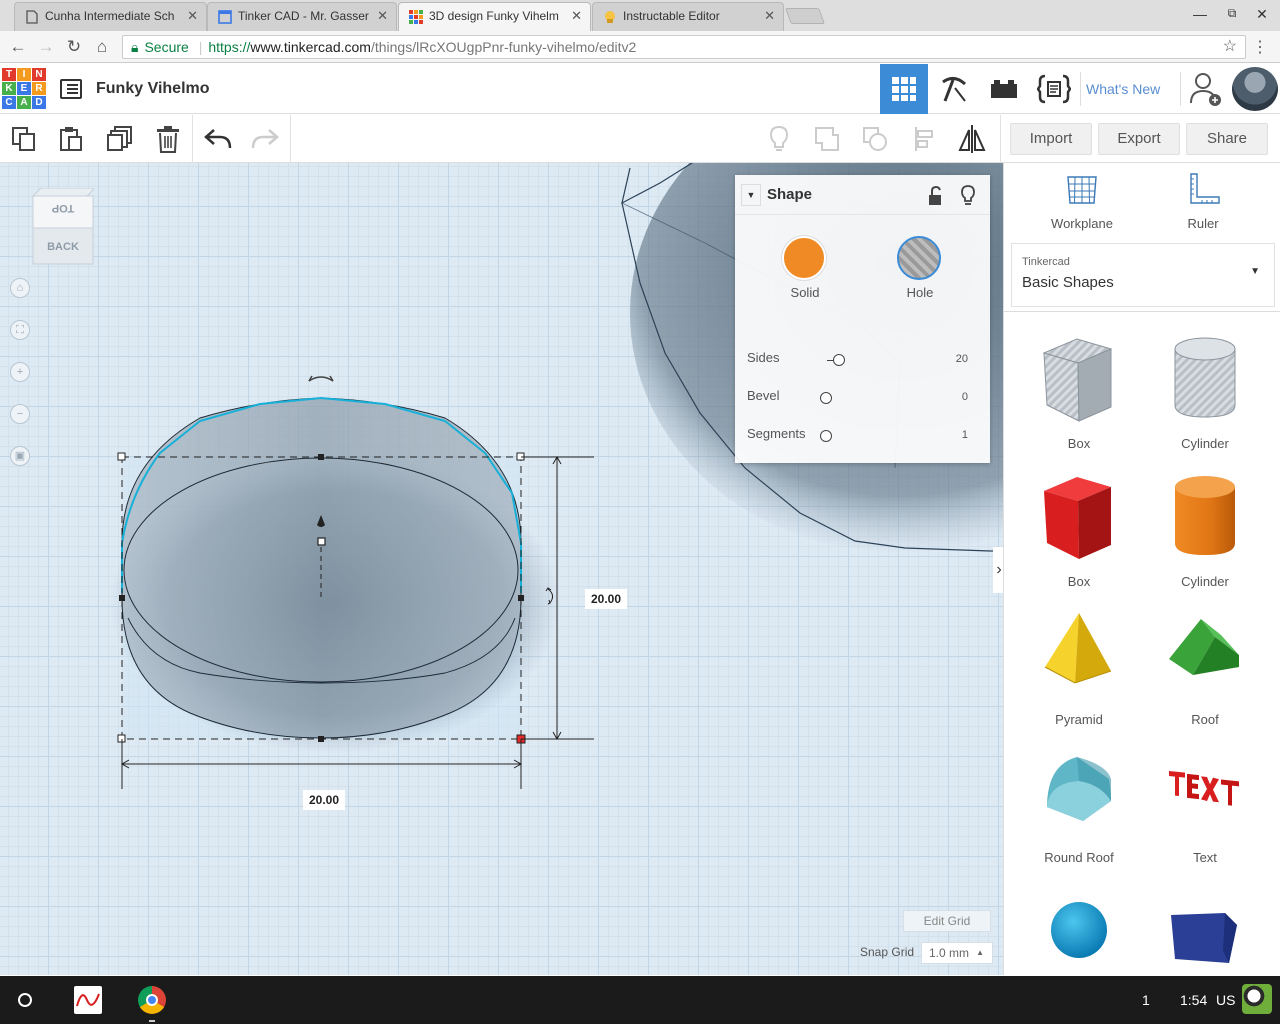  I want to click on browser-tab-instructable: Instructable Editor ✕, so click(688, 16).